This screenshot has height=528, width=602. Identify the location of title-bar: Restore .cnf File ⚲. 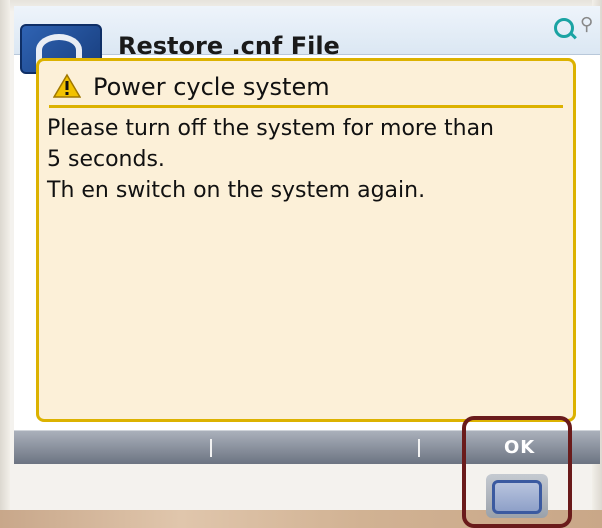
(307, 40).